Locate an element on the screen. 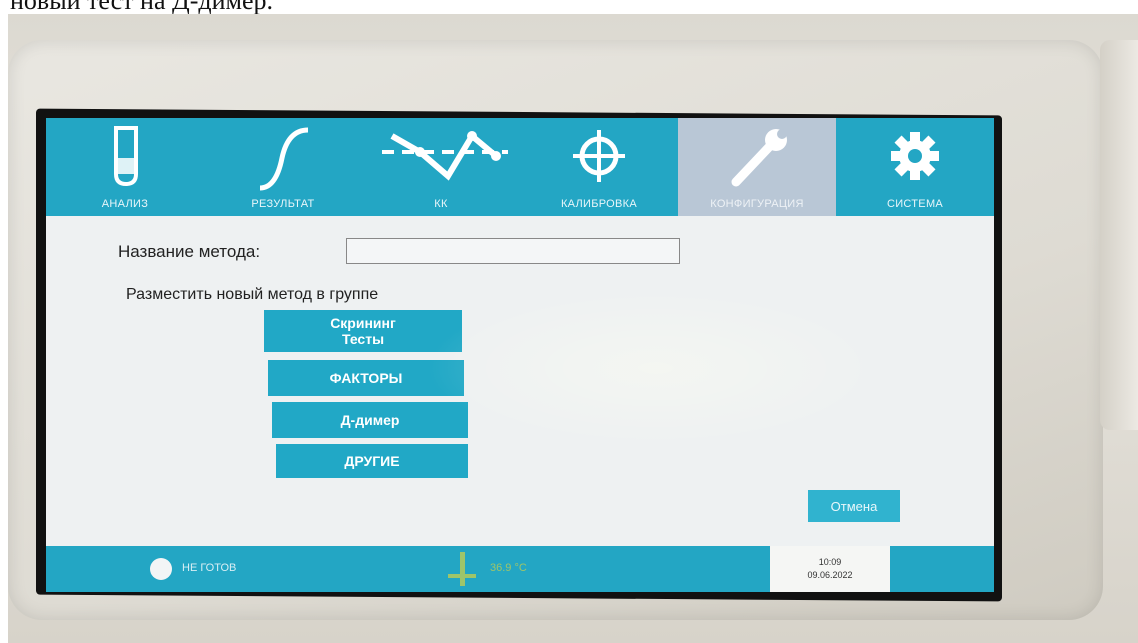 The height and width of the screenshot is (643, 1138). wrench-icon is located at coordinates (759, 158).